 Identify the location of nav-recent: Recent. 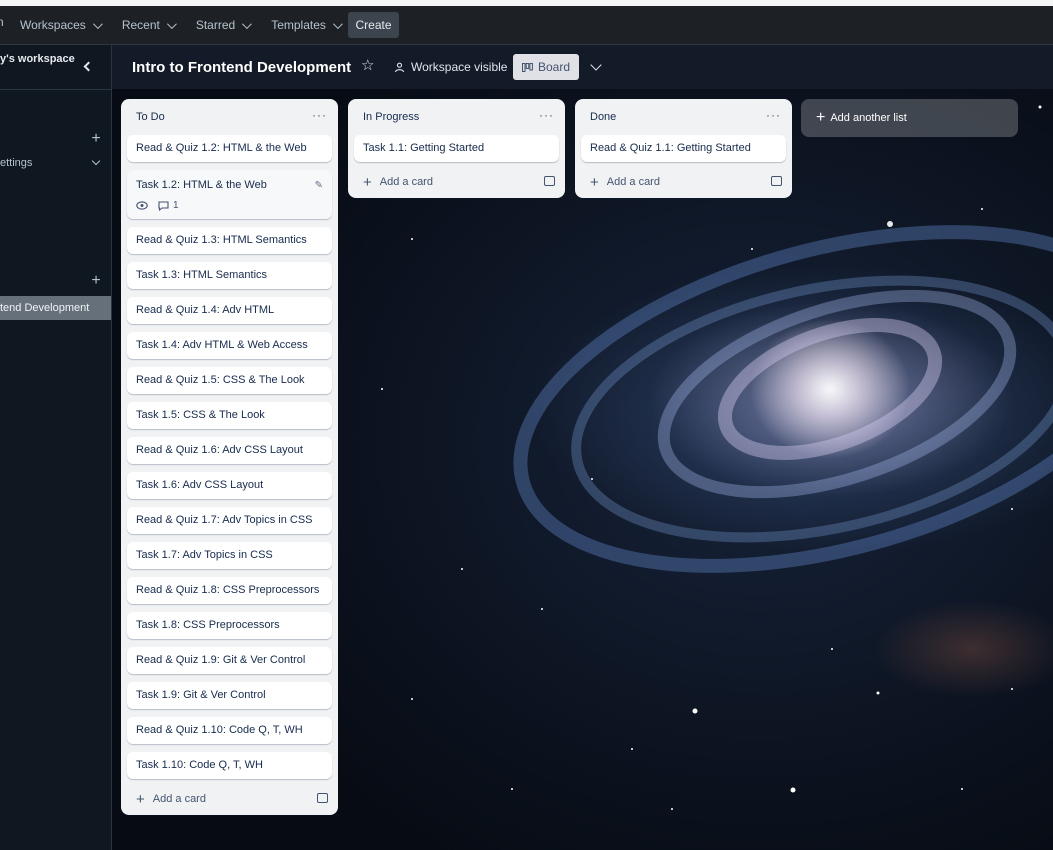
(148, 25).